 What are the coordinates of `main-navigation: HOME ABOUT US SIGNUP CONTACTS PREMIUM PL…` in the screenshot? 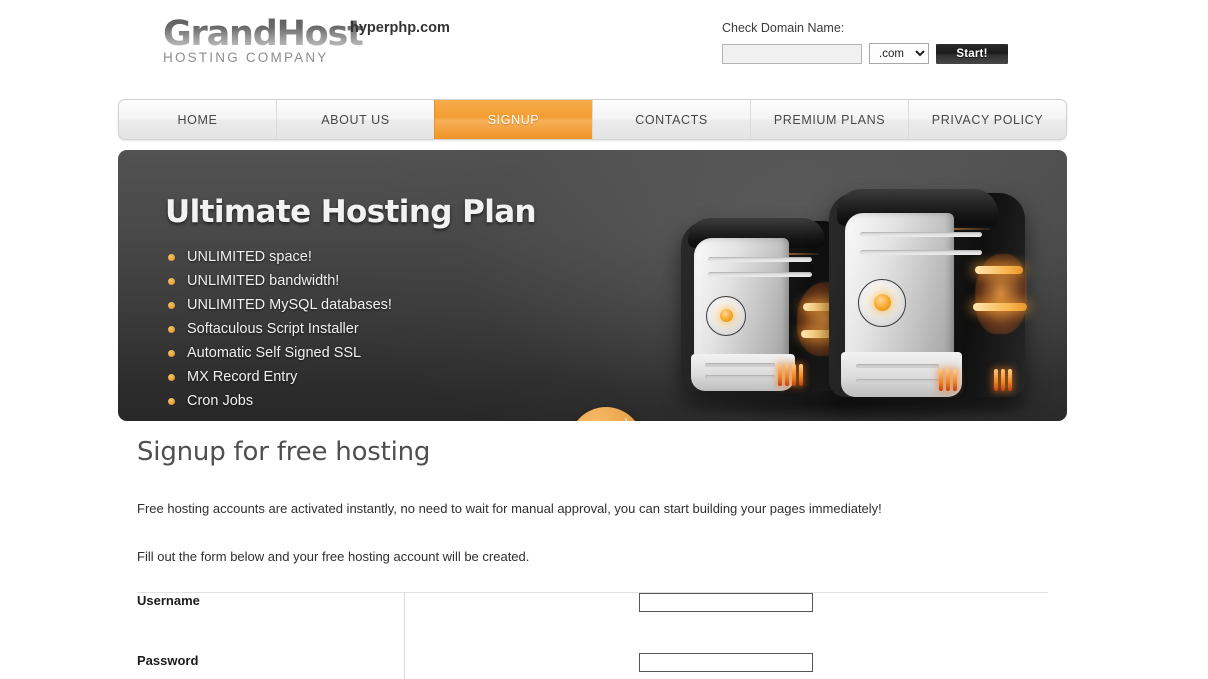 It's located at (592, 119).